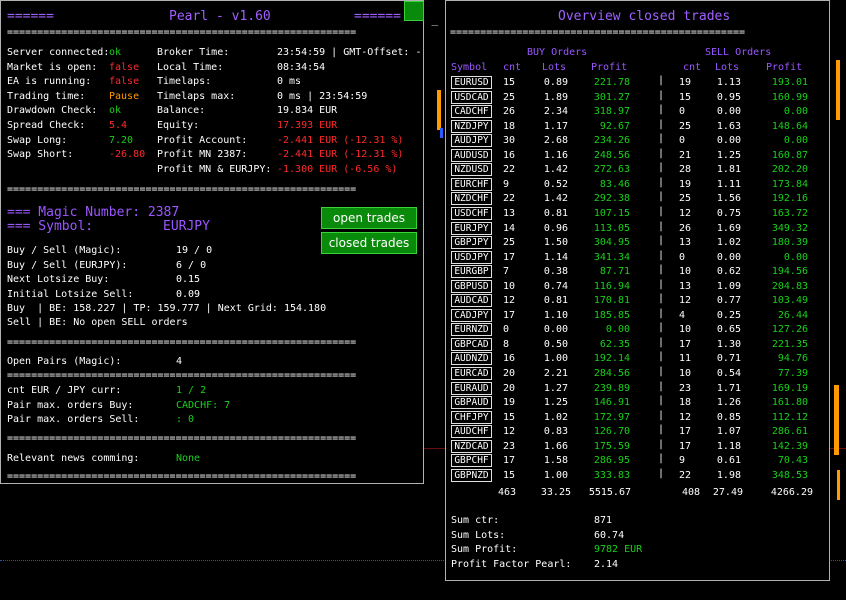 The width and height of the screenshot is (846, 600). I want to click on symbol-badge: NZDCHF, so click(471, 199).